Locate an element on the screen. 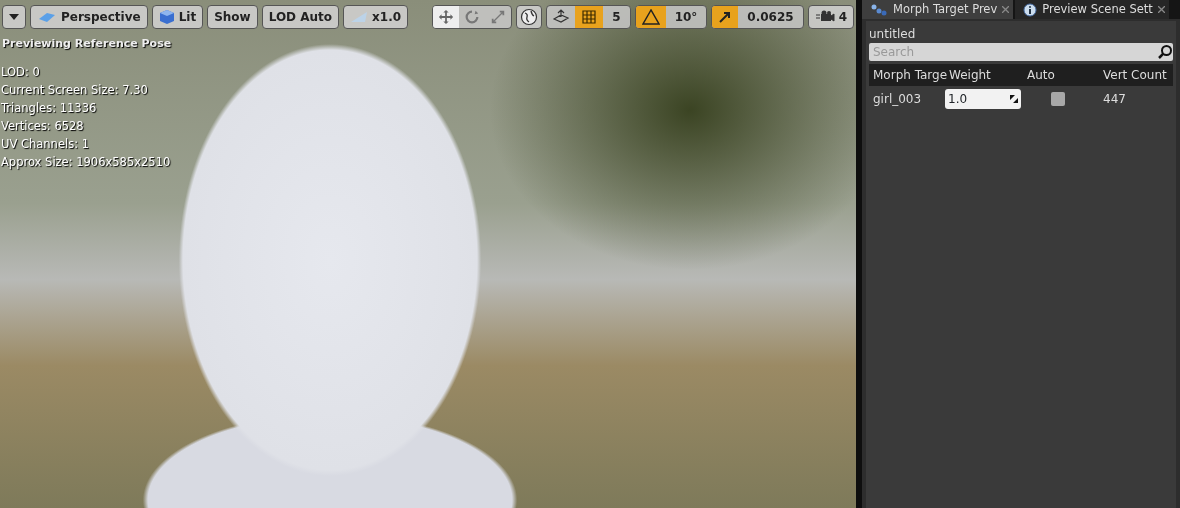 The height and width of the screenshot is (508, 1180). beads-icon is located at coordinates (879, 9).